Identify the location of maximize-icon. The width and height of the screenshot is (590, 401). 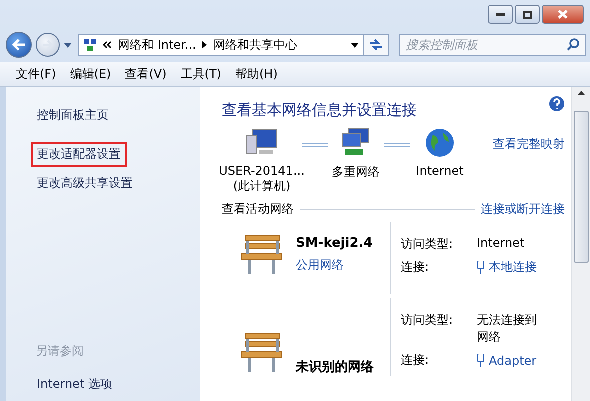
(527, 14).